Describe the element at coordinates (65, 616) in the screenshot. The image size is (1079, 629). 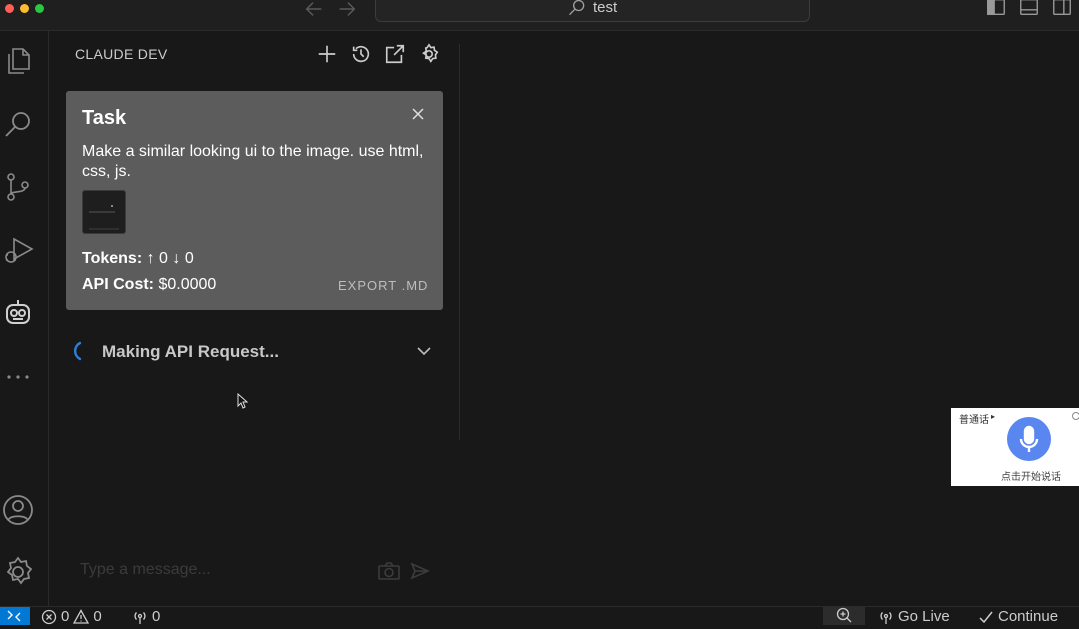
I see `error-count: 0` at that location.